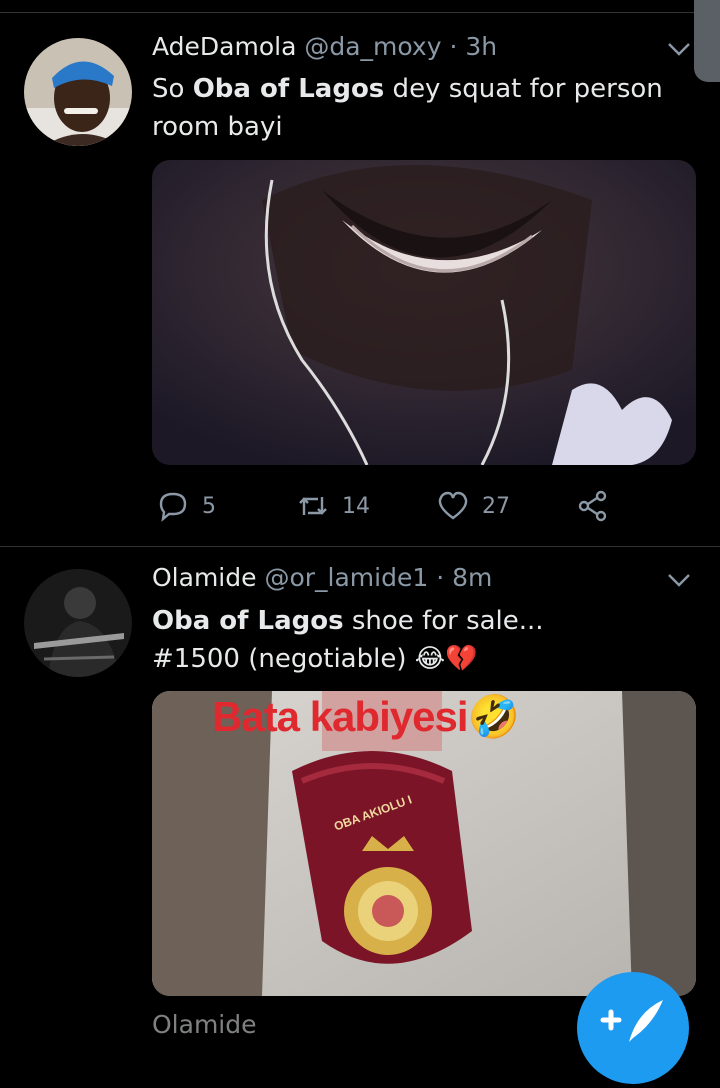 The height and width of the screenshot is (1088, 720). What do you see at coordinates (473, 506) in the screenshot?
I see `like-button: 27` at bounding box center [473, 506].